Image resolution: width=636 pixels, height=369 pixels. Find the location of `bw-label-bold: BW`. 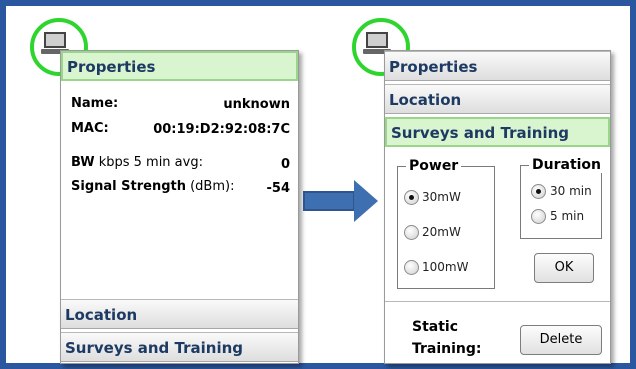

bw-label-bold: BW is located at coordinates (83, 162).